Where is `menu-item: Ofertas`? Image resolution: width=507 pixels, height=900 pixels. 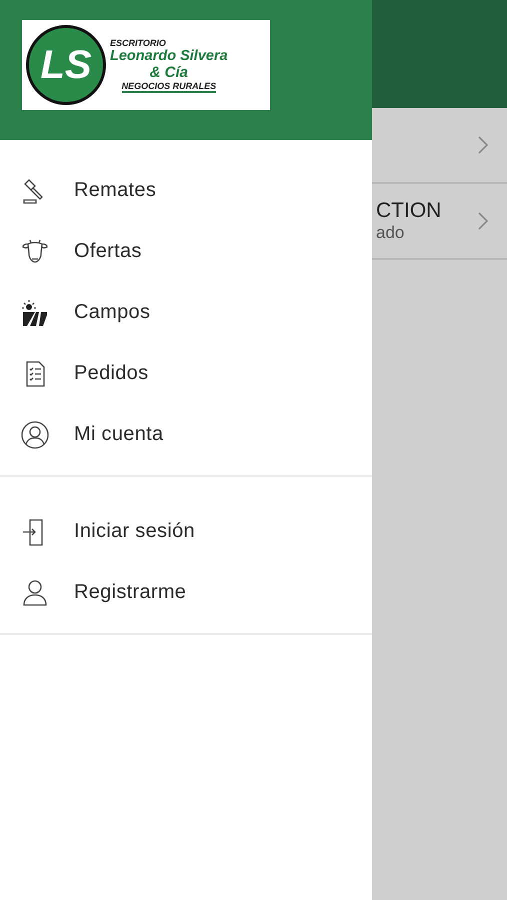
menu-item: Ofertas is located at coordinates (186, 251).